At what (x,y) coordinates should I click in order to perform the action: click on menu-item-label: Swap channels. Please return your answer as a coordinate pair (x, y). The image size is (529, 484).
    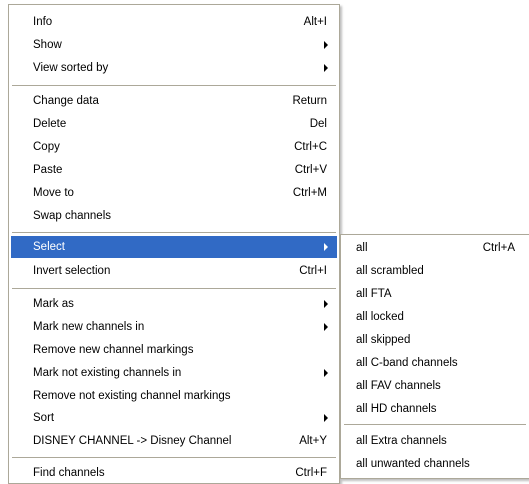
    Looking at the image, I should click on (72, 216).